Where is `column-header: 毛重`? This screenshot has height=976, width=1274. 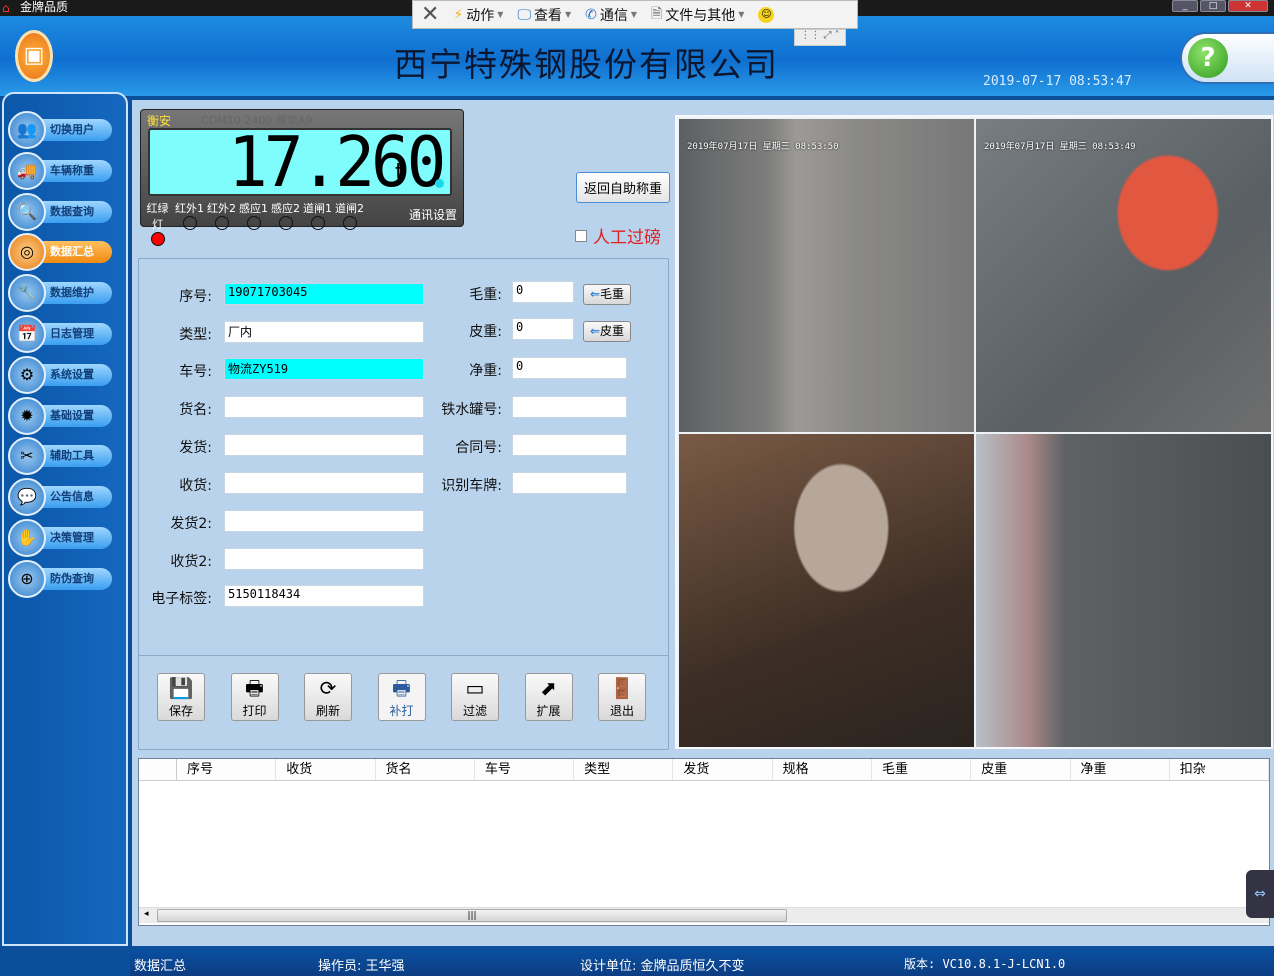 column-header: 毛重 is located at coordinates (922, 769).